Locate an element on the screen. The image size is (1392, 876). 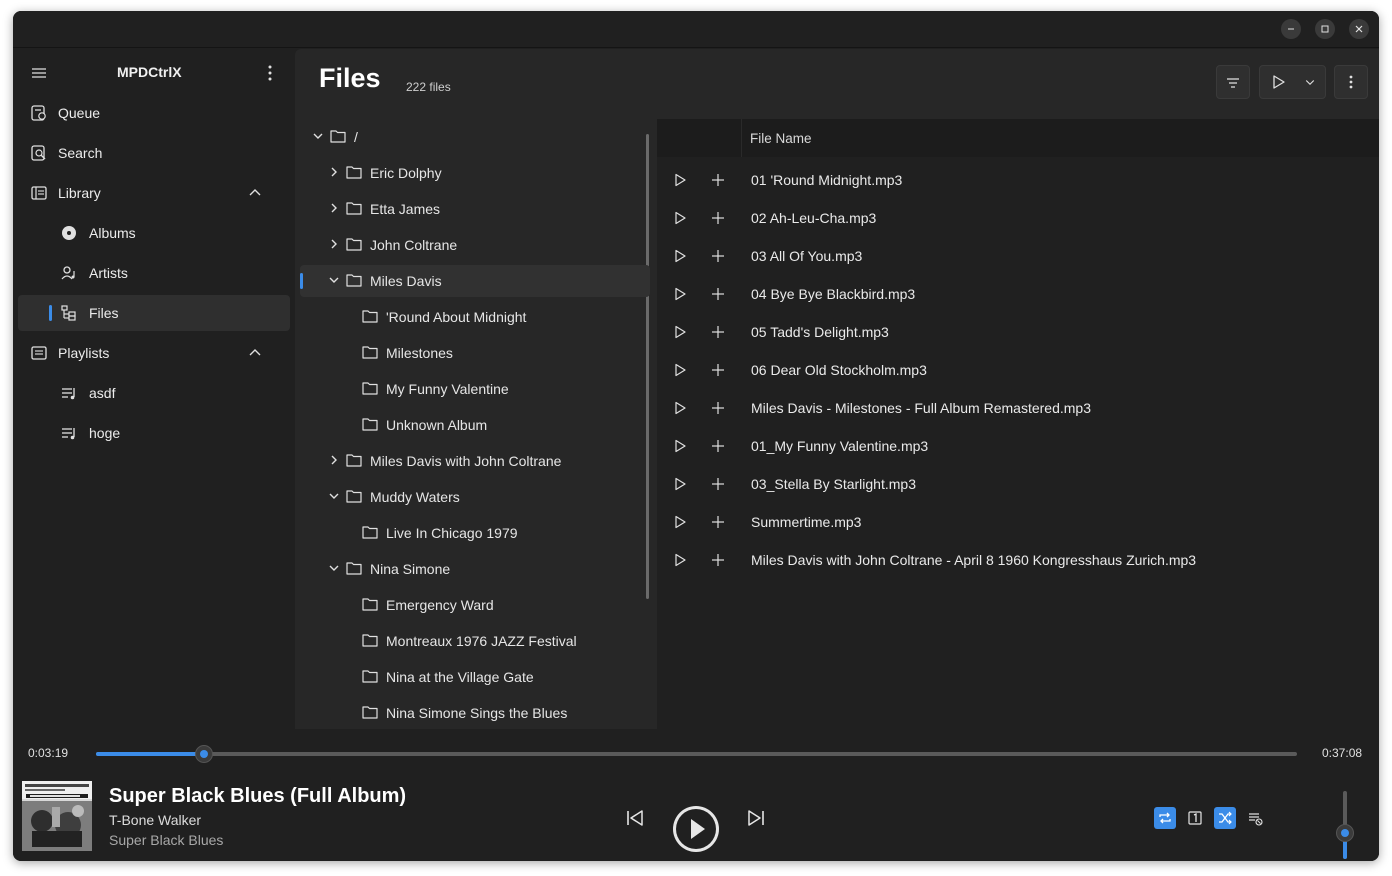
tree-node: Live In Chicago 1979 is located at coordinates (475, 533).